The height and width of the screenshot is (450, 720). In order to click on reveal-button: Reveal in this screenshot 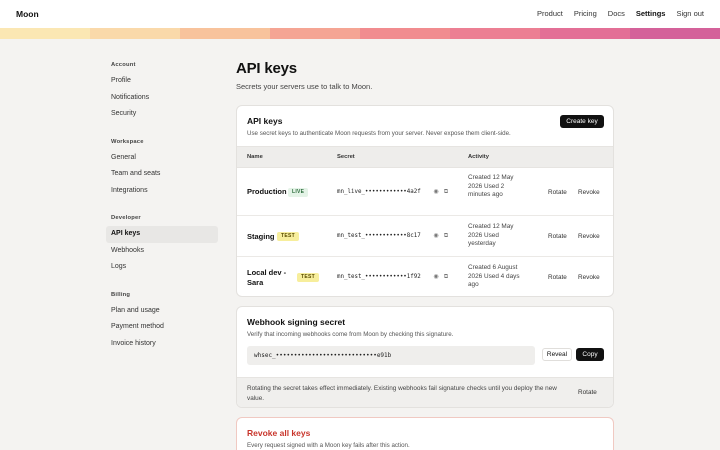, I will do `click(557, 354)`.